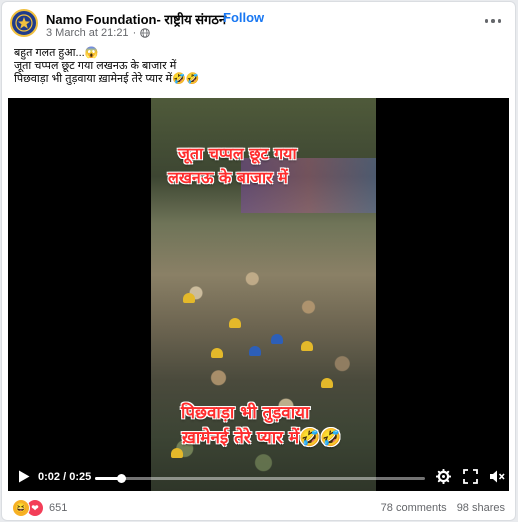  I want to click on video-time: 0:02 / 0:25, so click(65, 477).